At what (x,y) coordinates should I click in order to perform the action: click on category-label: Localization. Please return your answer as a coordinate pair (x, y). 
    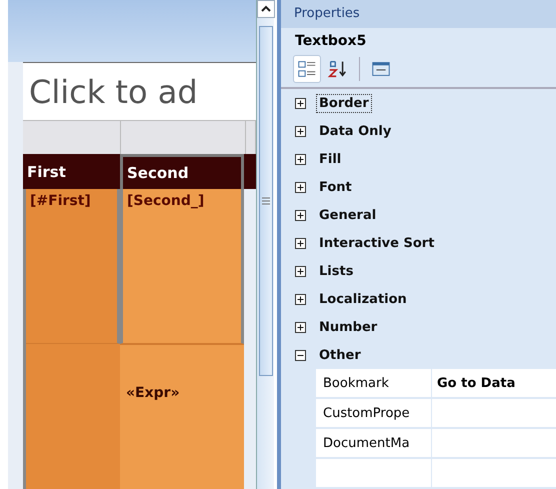
    Looking at the image, I should click on (363, 299).